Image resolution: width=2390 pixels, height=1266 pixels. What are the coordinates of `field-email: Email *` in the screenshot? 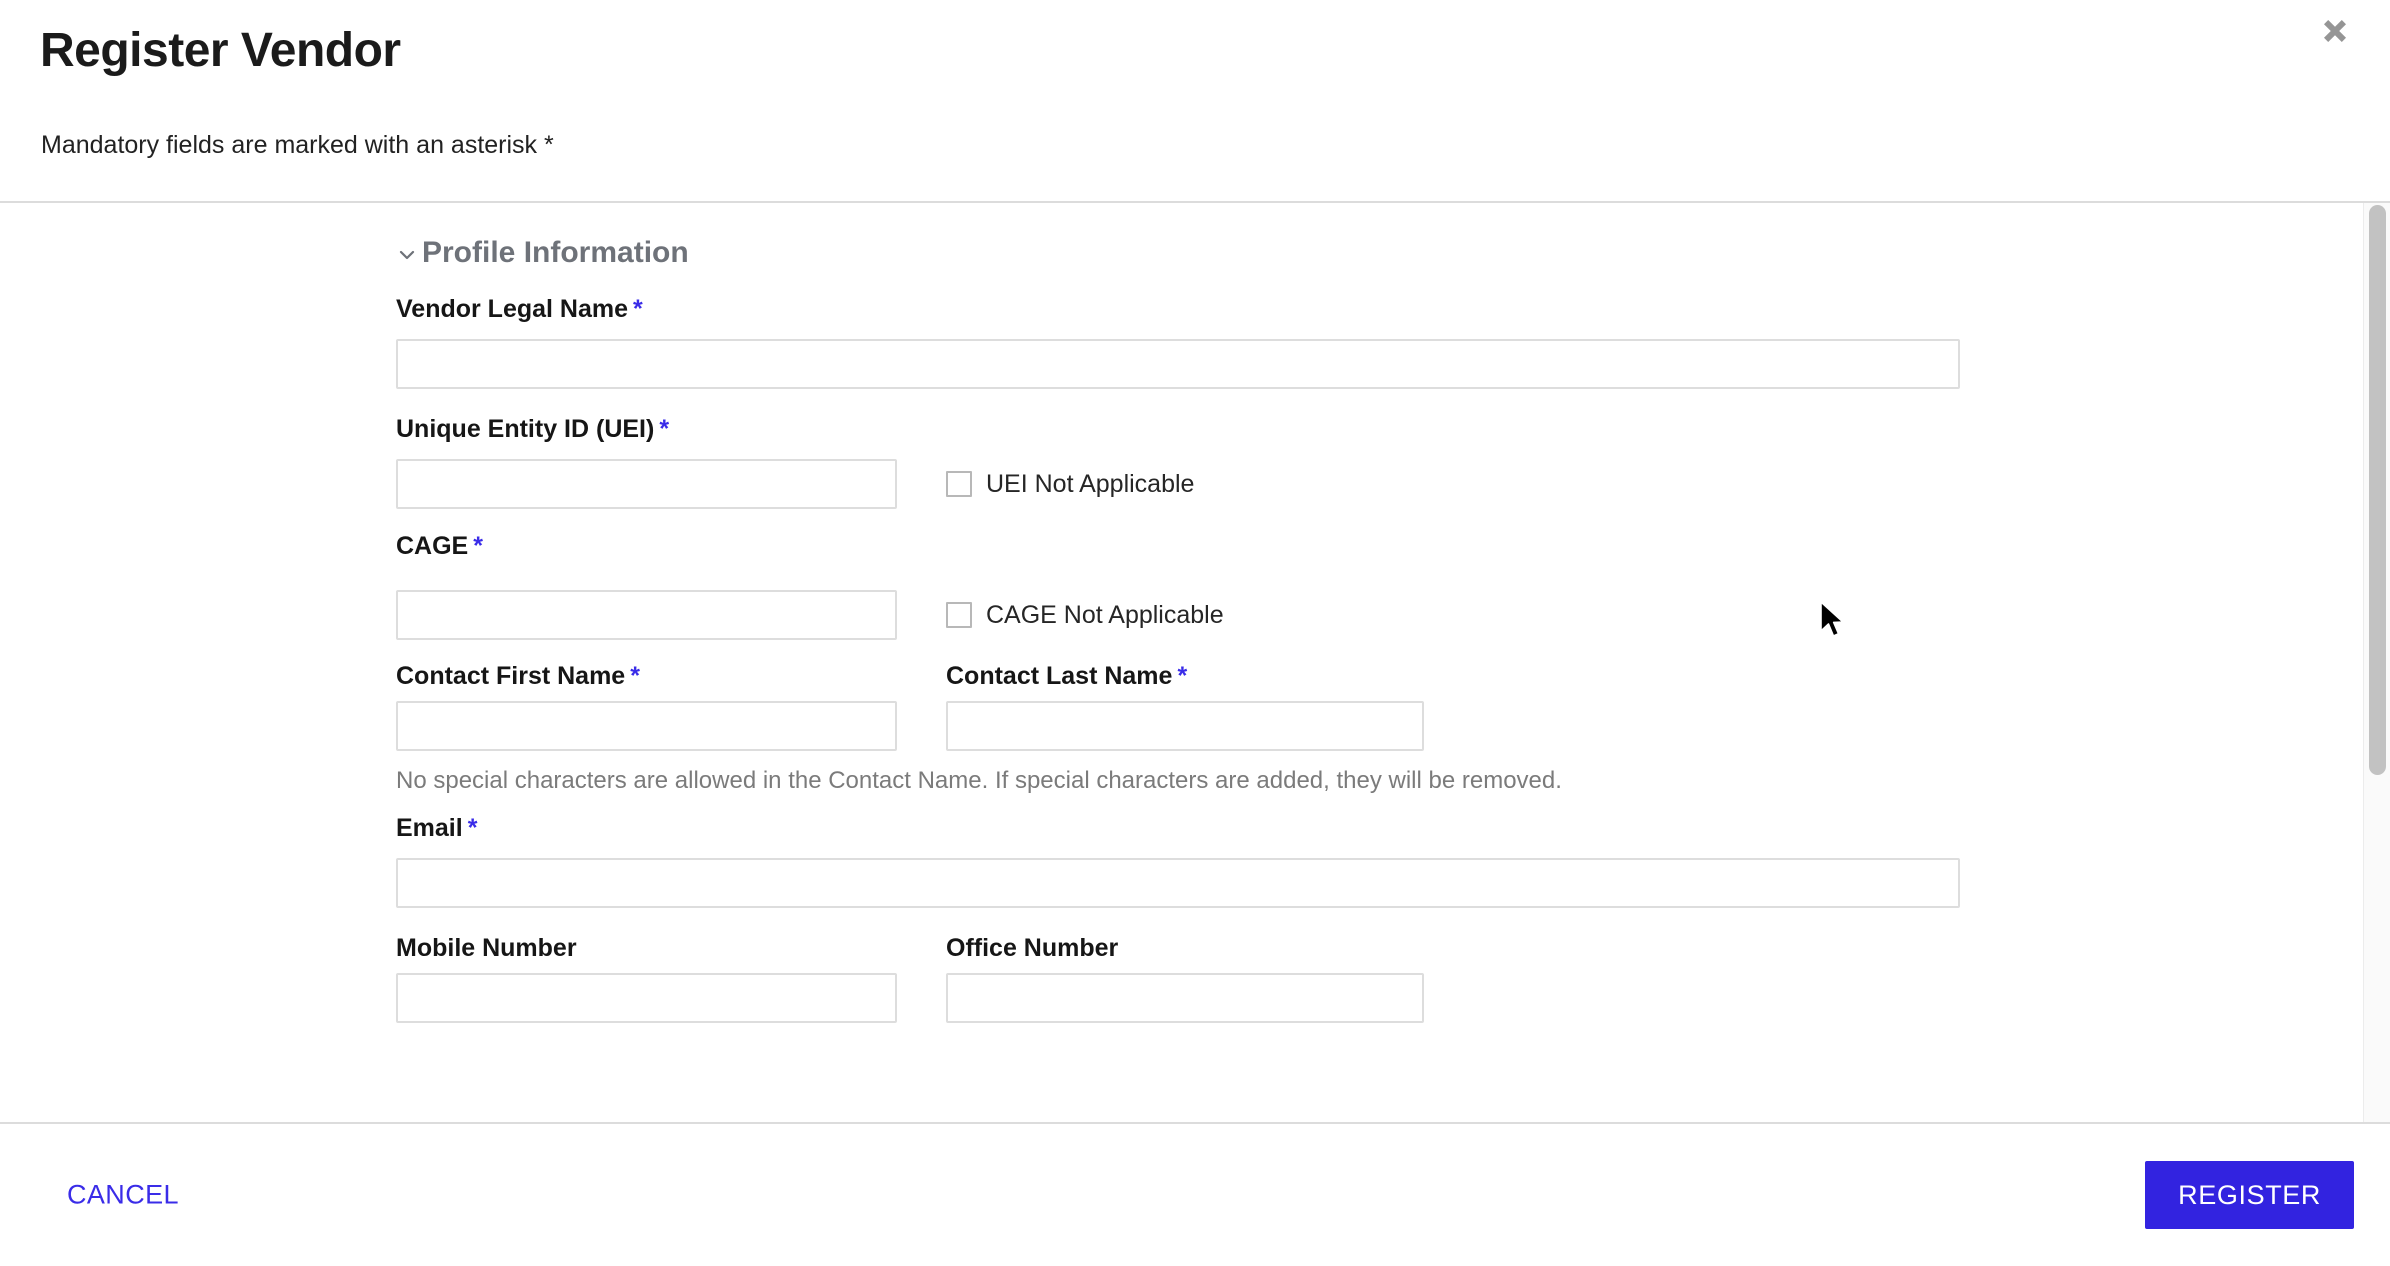 It's located at (1178, 861).